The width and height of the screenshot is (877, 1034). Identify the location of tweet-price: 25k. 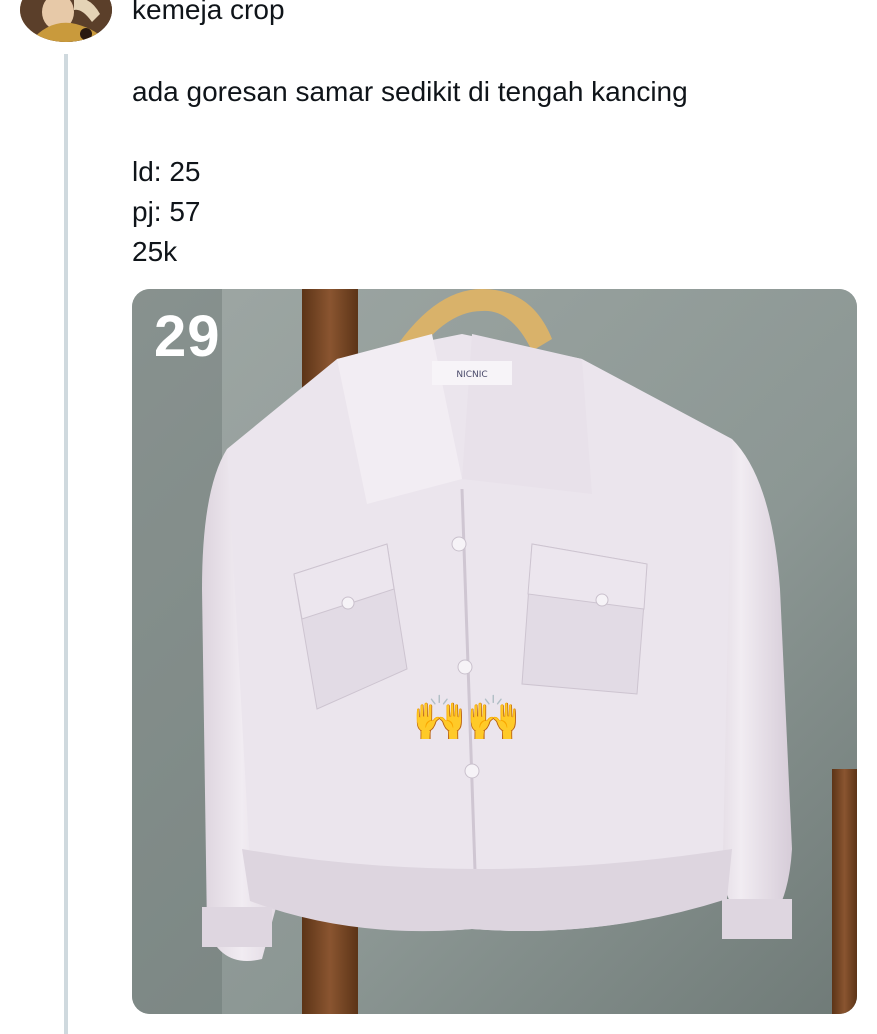
(155, 251).